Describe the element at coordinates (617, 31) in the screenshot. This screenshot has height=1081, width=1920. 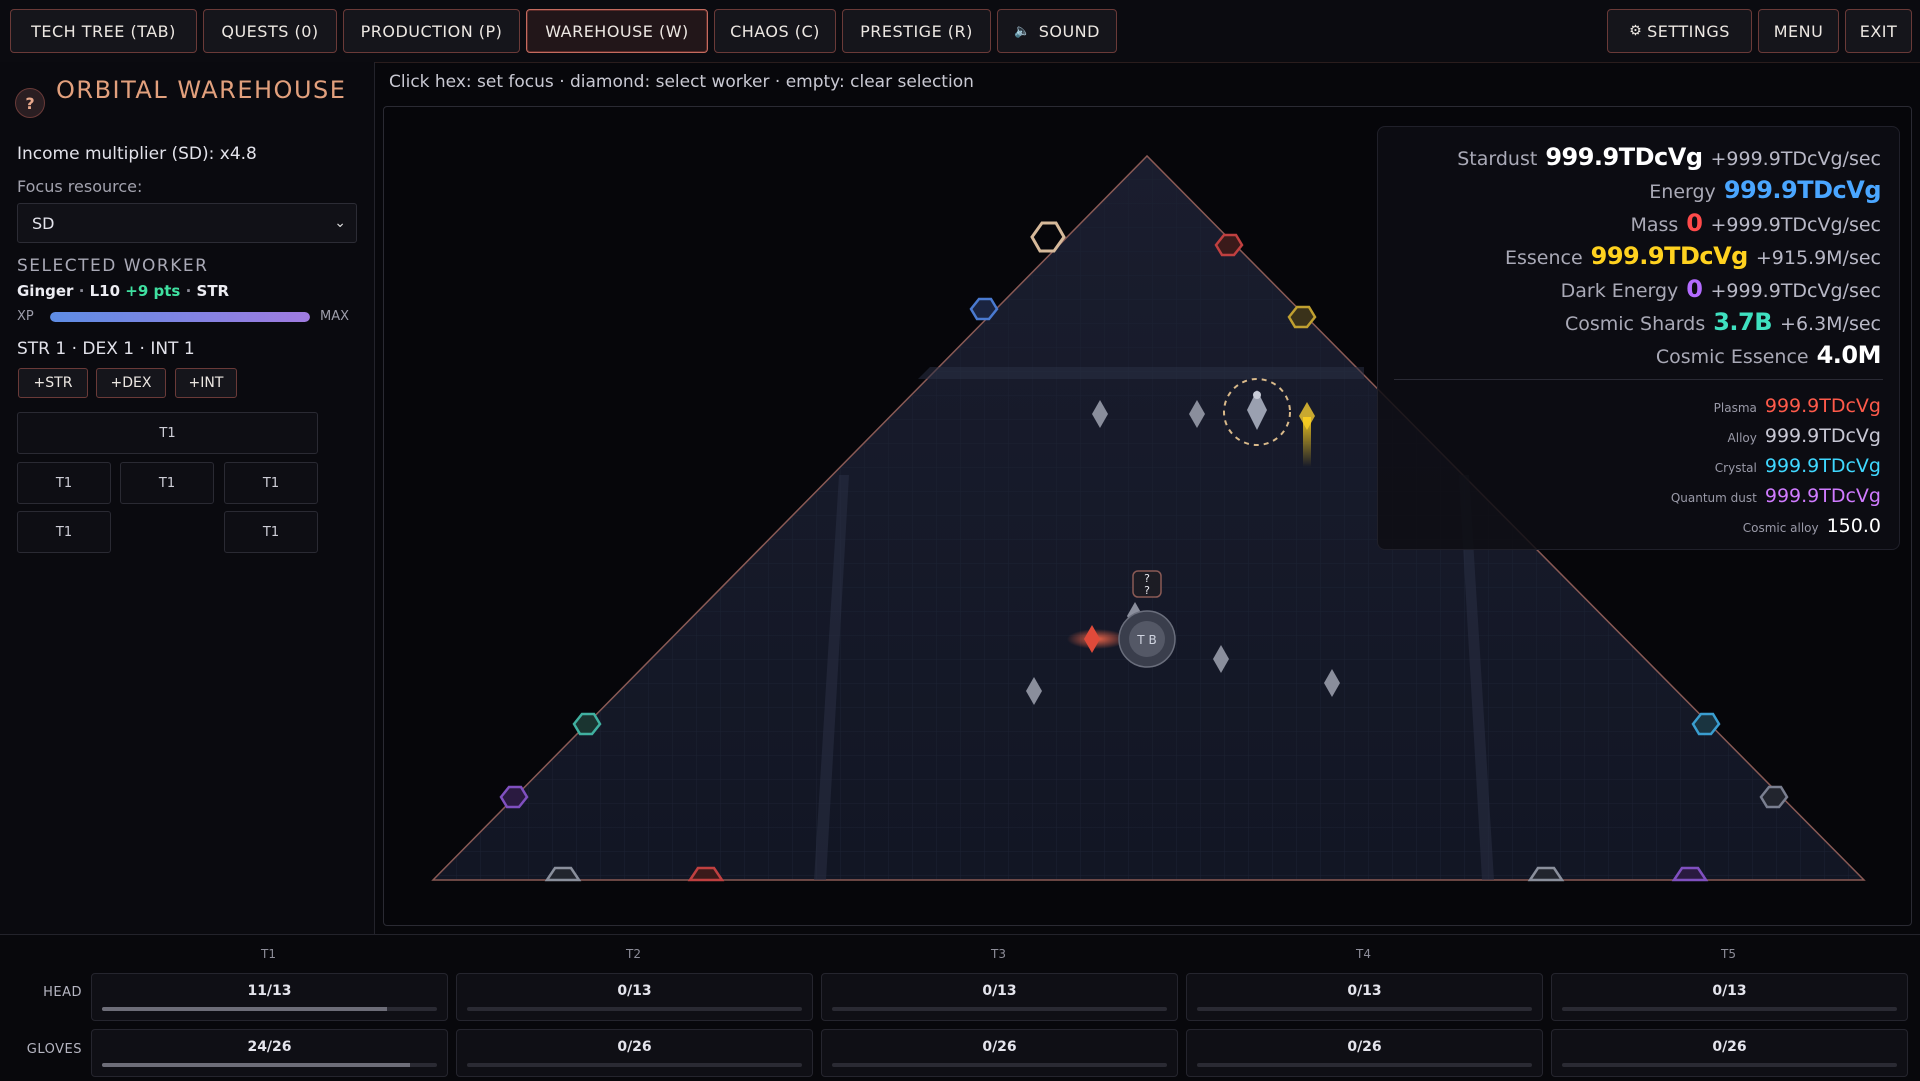
I see `warehouse-button: WAREHOUSE (W)` at that location.